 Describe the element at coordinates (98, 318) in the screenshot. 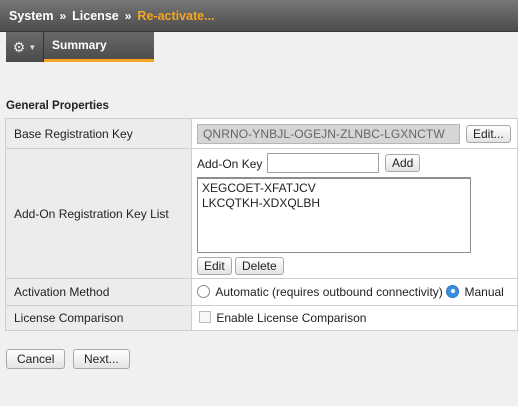

I see `comparison-label: License Comparison` at that location.